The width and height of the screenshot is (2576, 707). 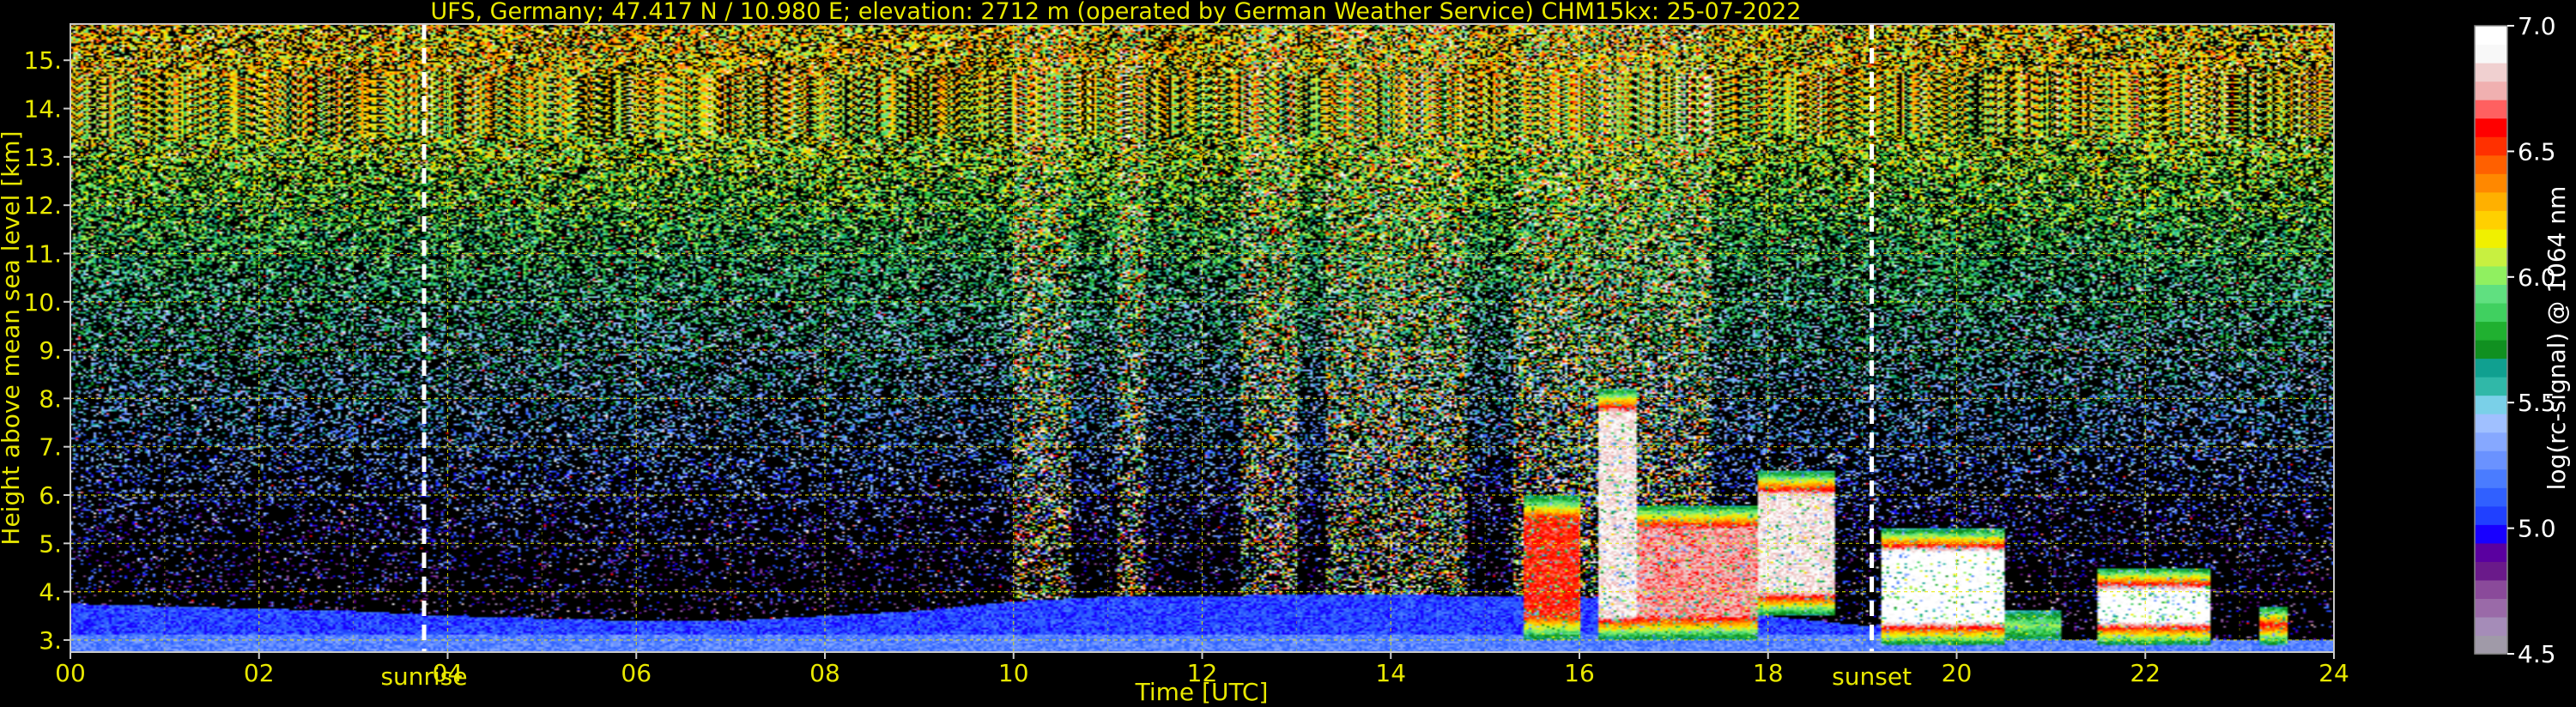 I want to click on x-tick-label: 18, so click(x=1768, y=673).